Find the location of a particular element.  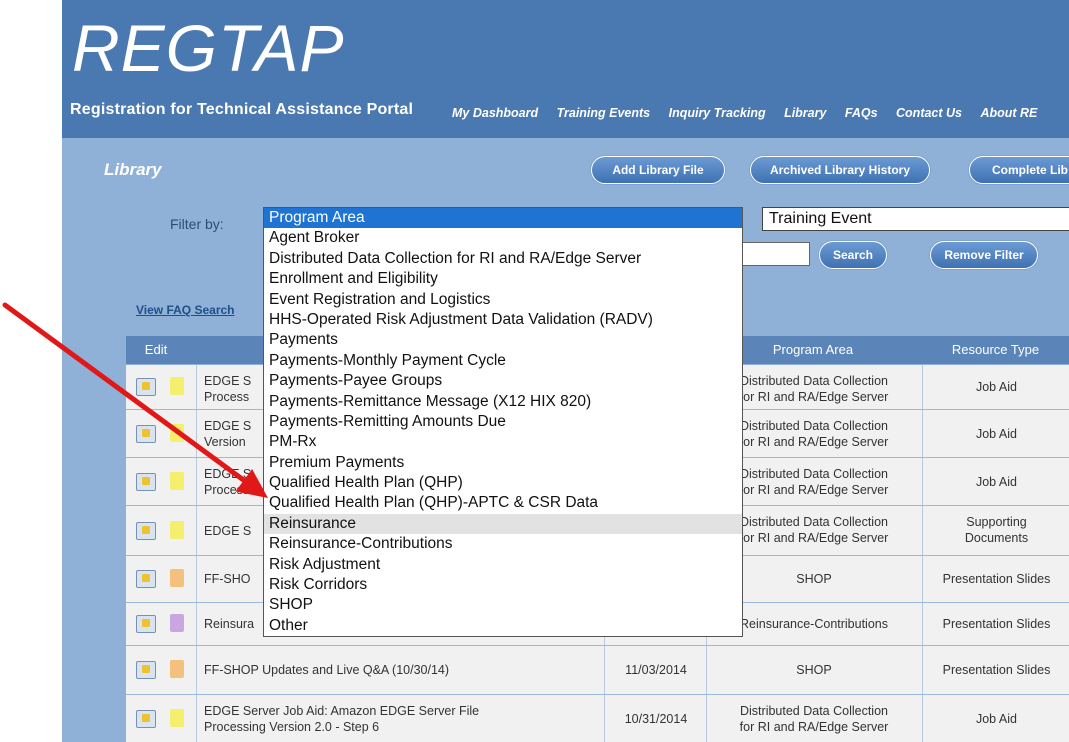

nav-library: Library is located at coordinates (805, 113).